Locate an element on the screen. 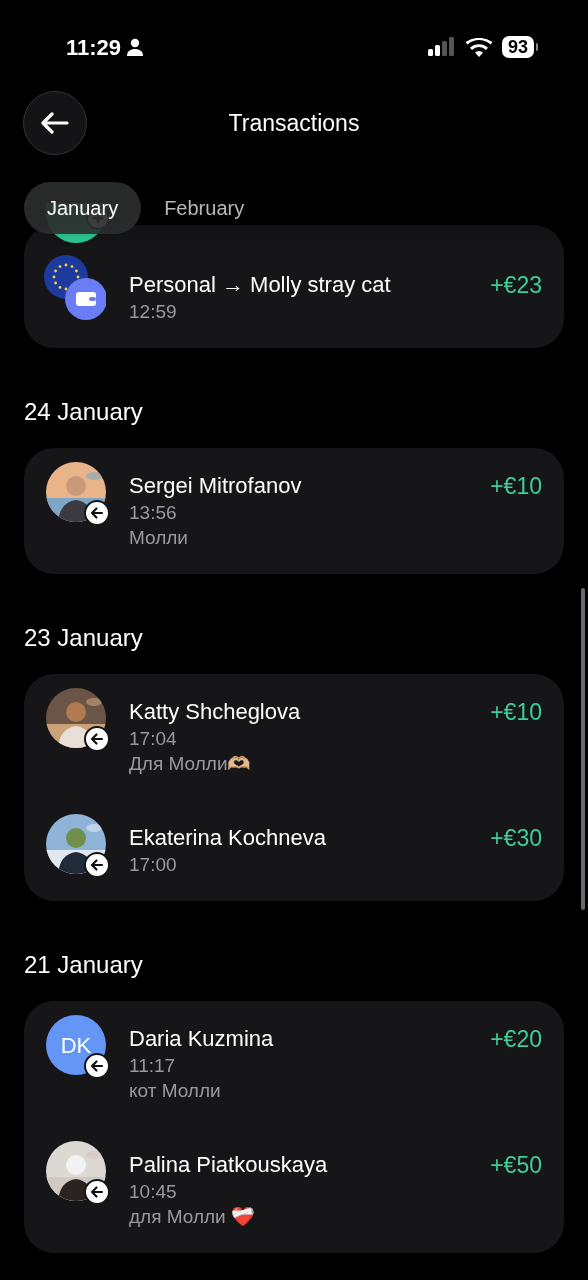  transaction-amount: +€23 is located at coordinates (516, 285).